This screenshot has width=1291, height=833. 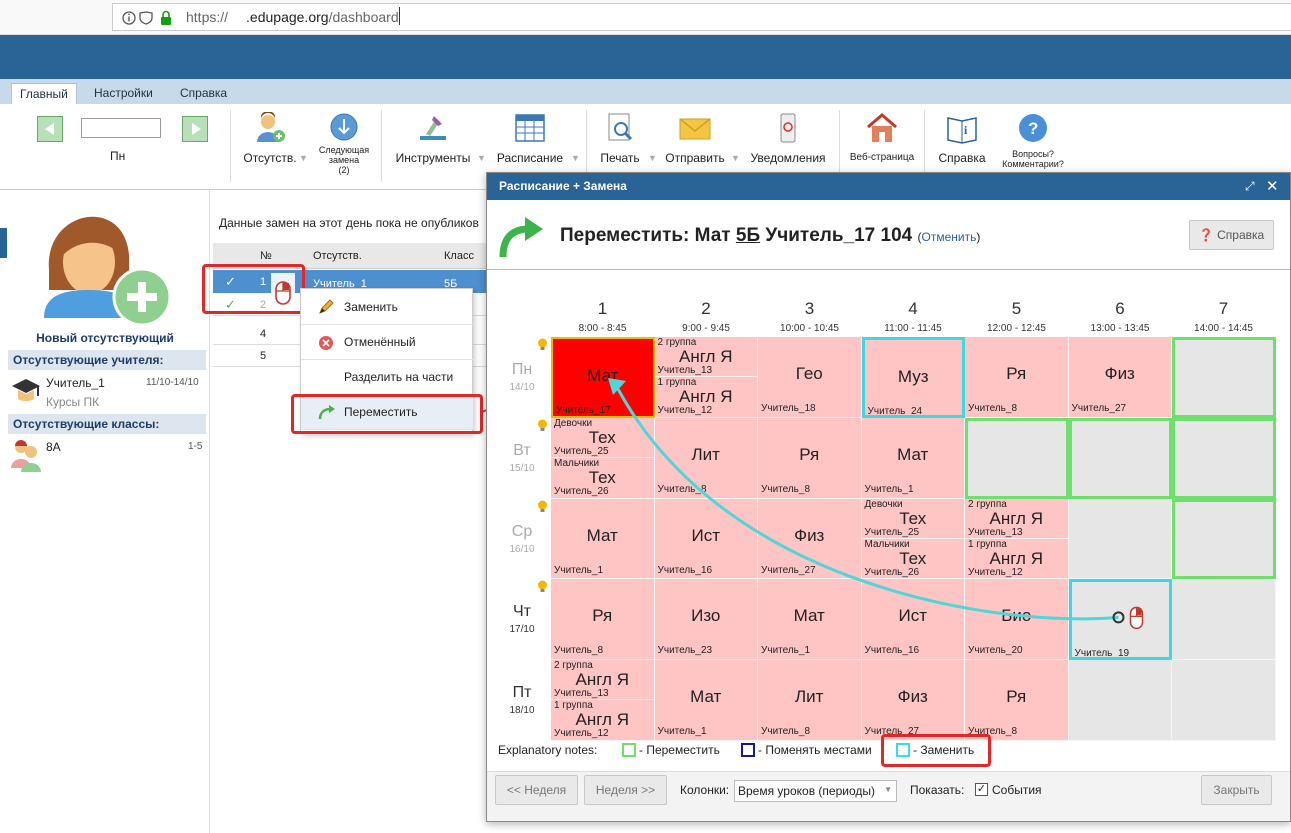 I want to click on menu-item-split: Разделить на части, so click(x=387, y=377).